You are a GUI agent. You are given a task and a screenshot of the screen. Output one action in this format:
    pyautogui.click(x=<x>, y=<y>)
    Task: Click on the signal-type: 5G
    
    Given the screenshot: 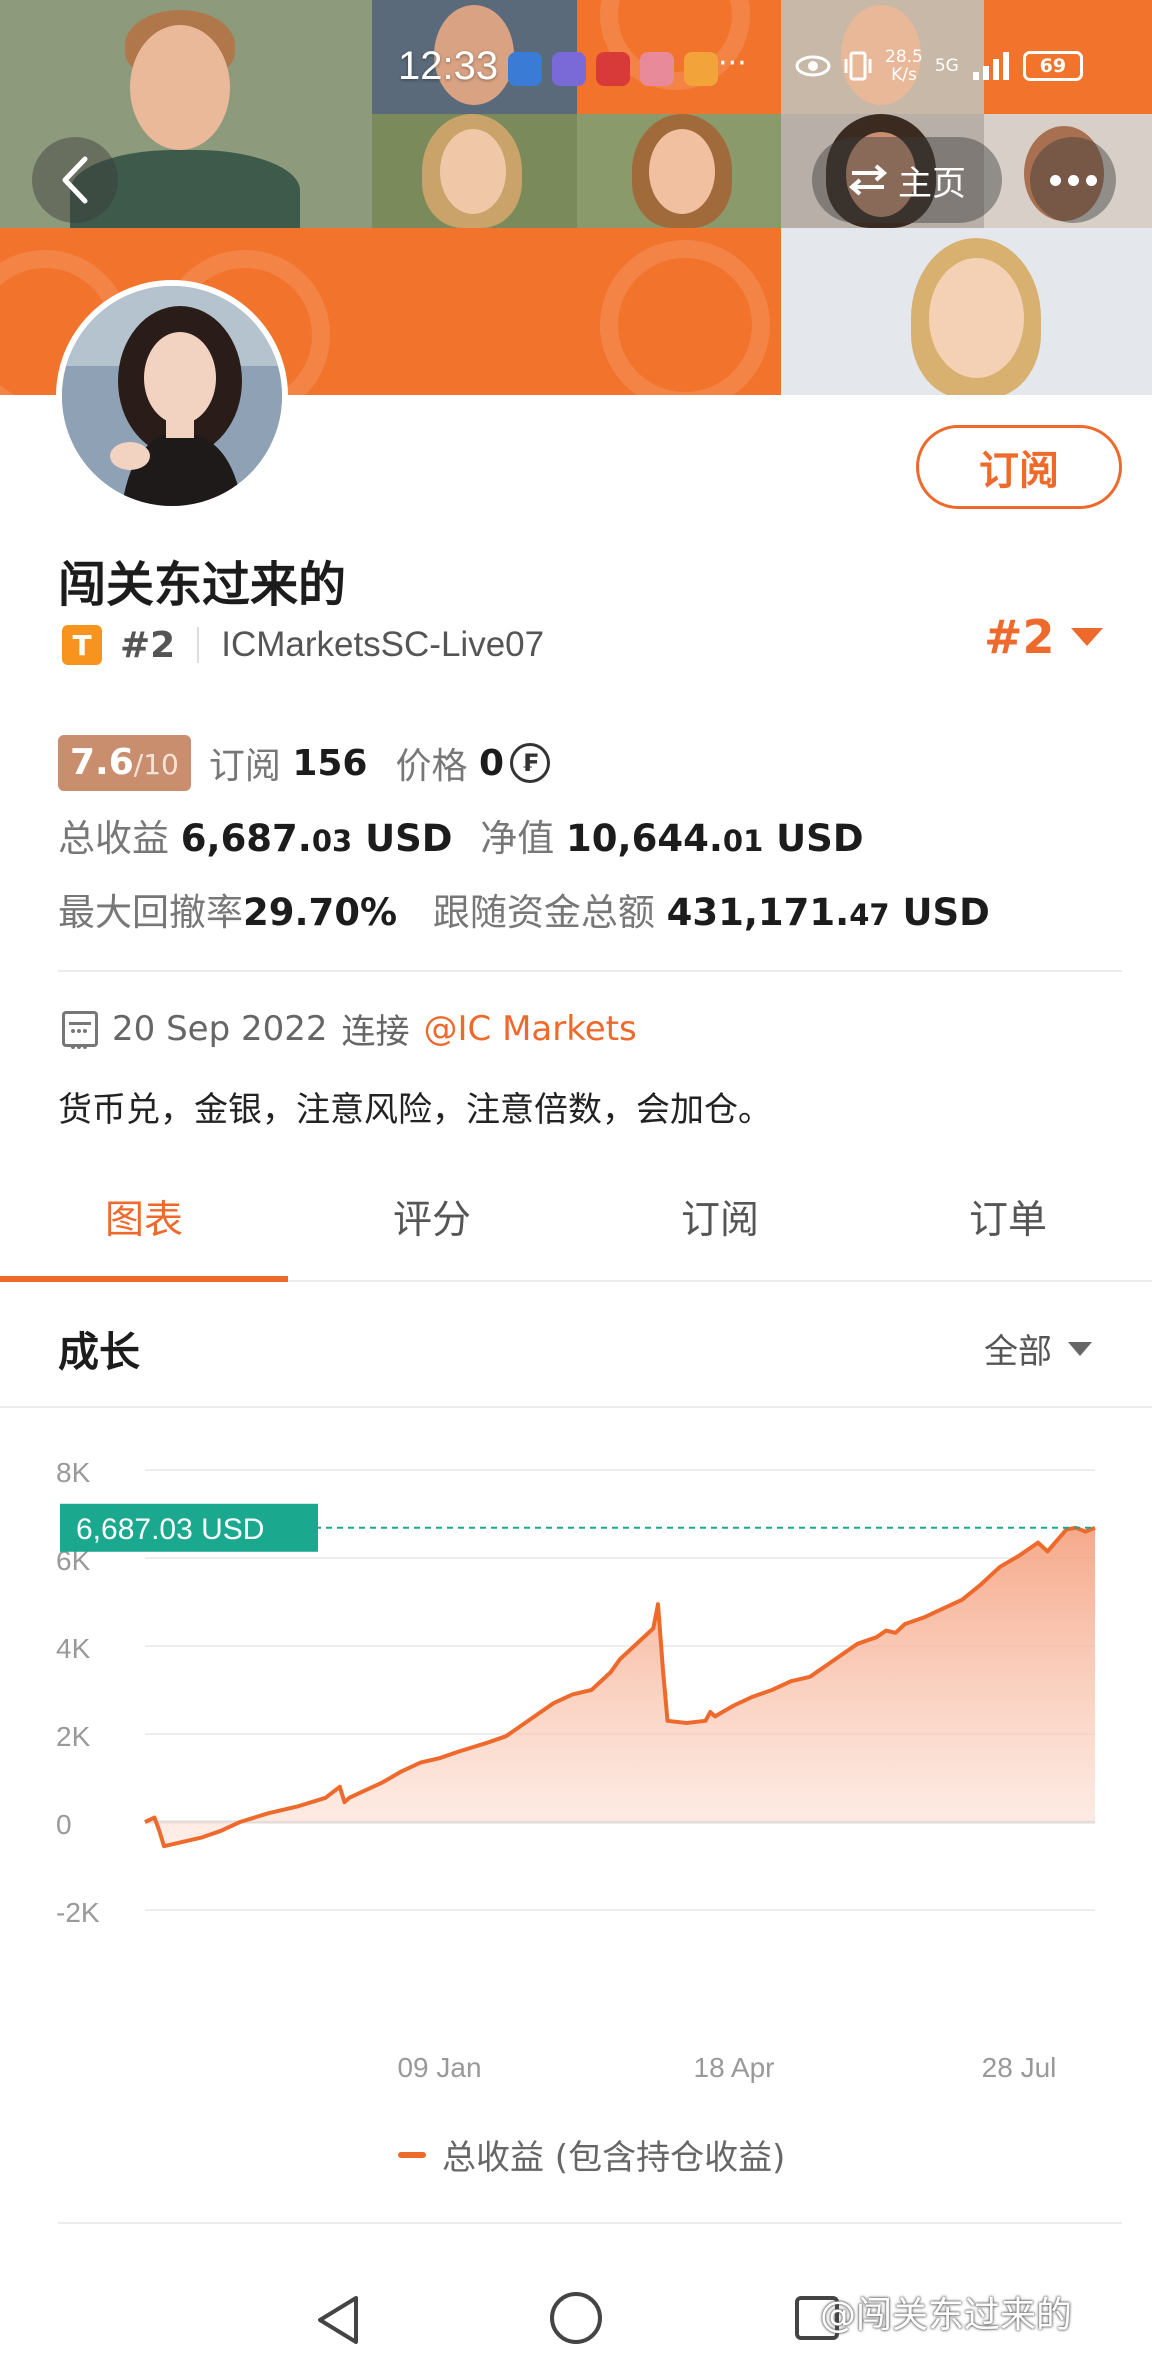 What is the action you would take?
    pyautogui.click(x=946, y=66)
    